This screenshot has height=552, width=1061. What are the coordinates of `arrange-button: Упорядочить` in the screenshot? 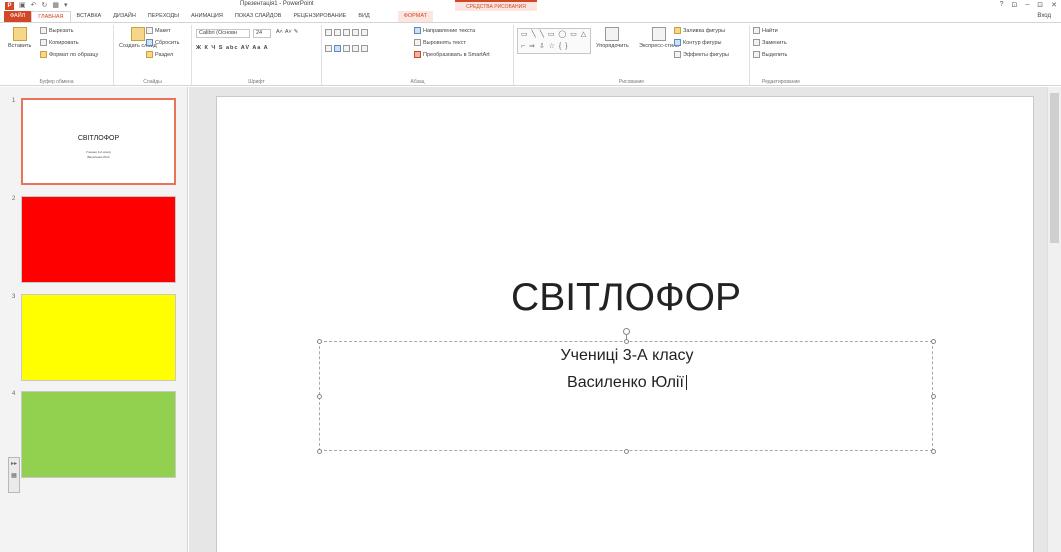 It's located at (612, 38).